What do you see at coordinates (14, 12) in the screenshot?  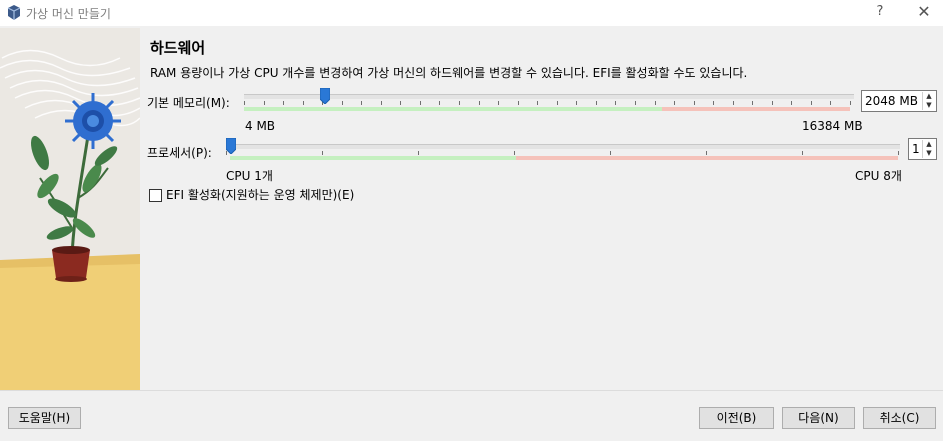 I see `virtualbox-app-icon` at bounding box center [14, 12].